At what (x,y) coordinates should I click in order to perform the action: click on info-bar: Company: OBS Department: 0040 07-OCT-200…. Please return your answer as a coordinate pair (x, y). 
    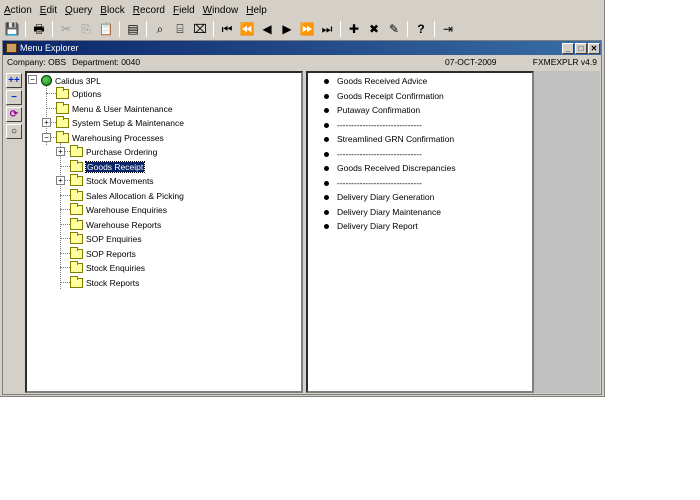
    Looking at the image, I should click on (302, 62).